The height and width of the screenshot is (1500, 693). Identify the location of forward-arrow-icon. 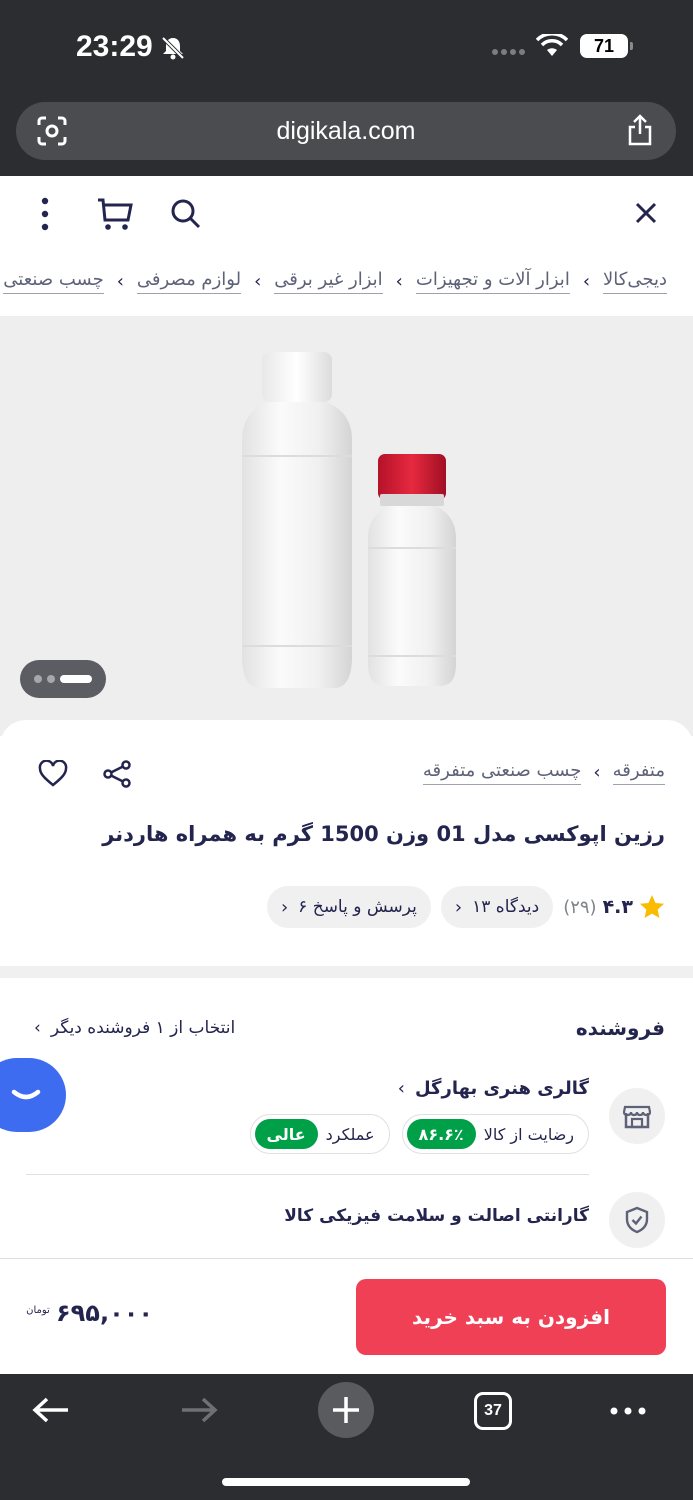
(199, 1410).